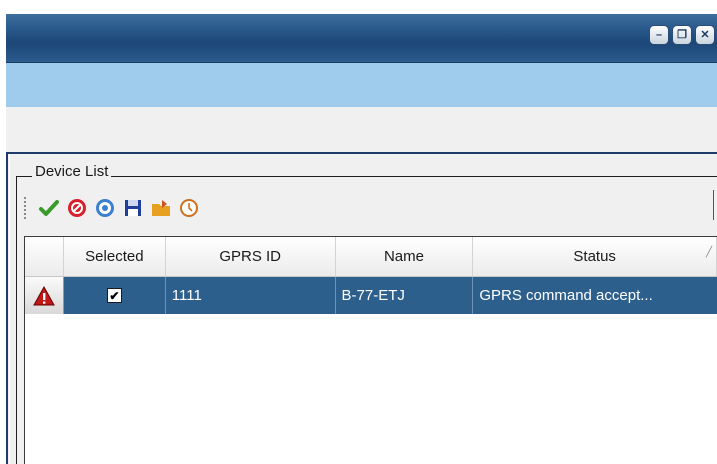  I want to click on header-name: Name, so click(405, 256).